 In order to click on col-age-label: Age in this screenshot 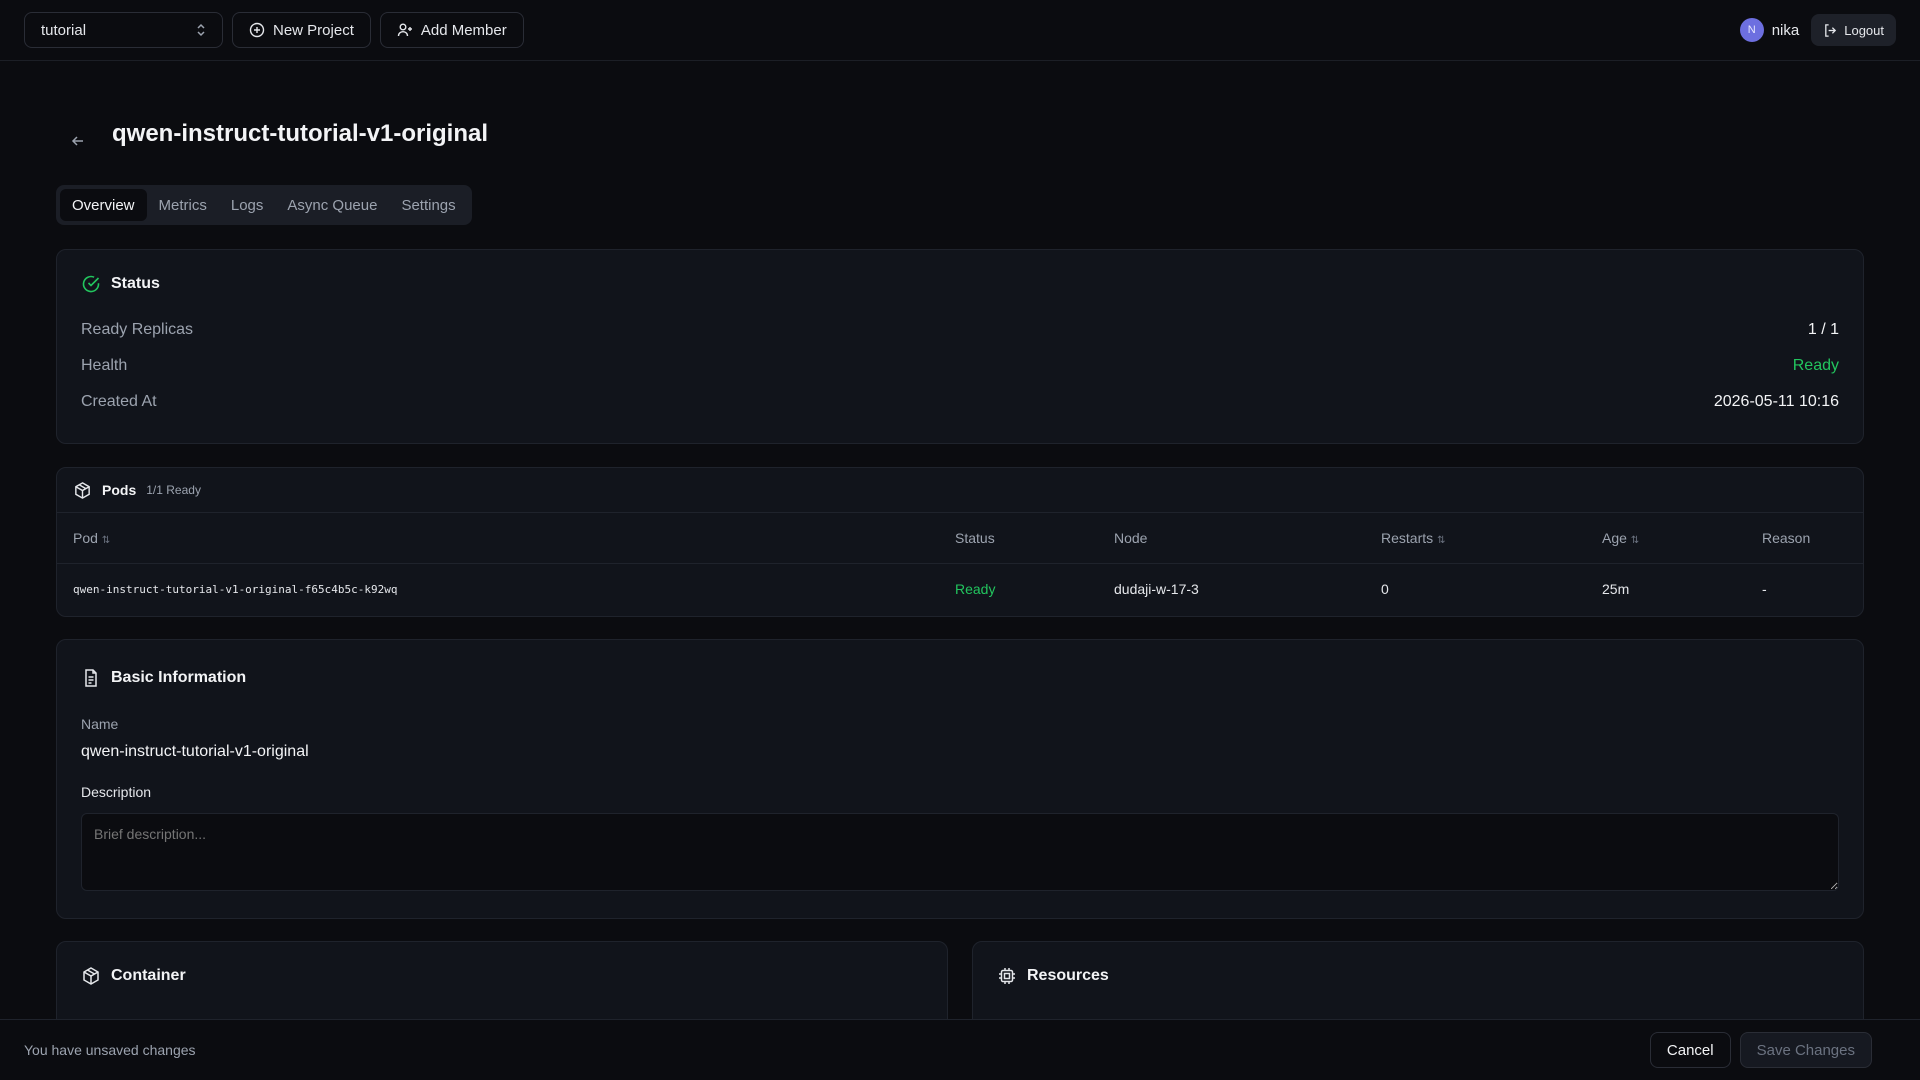, I will do `click(1614, 537)`.